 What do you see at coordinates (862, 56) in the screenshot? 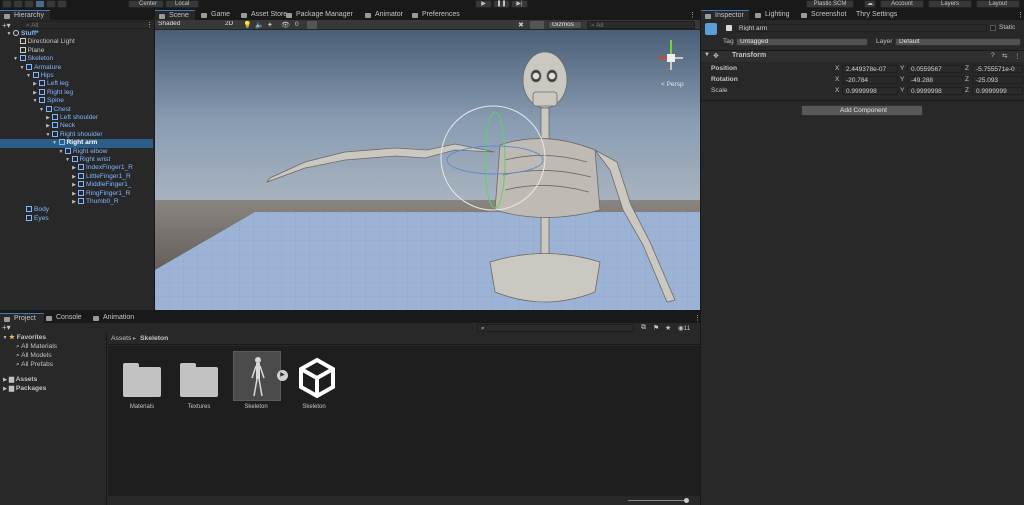
I see `transform-header: ▼ ✥ Transform ? ⇆ ⋮` at bounding box center [862, 56].